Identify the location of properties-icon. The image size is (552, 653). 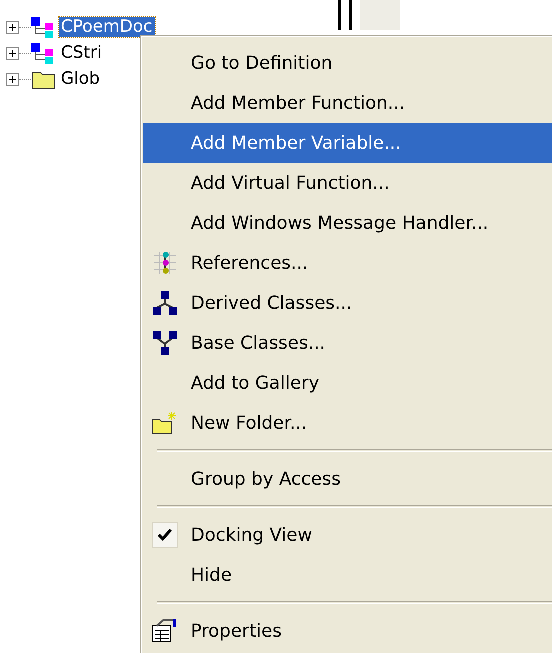
(165, 631).